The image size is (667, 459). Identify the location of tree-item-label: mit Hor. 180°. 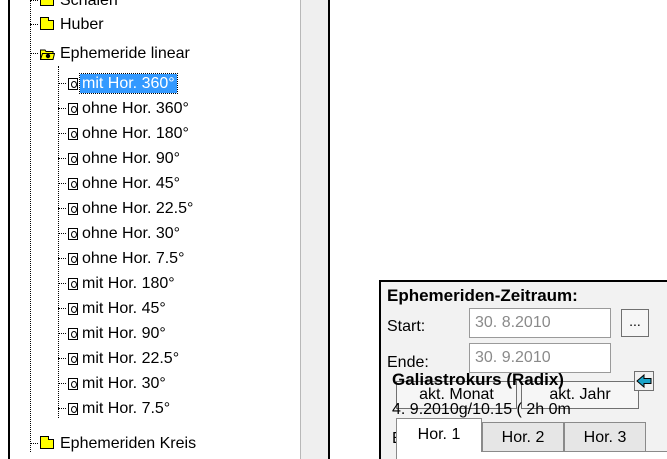
(128, 283).